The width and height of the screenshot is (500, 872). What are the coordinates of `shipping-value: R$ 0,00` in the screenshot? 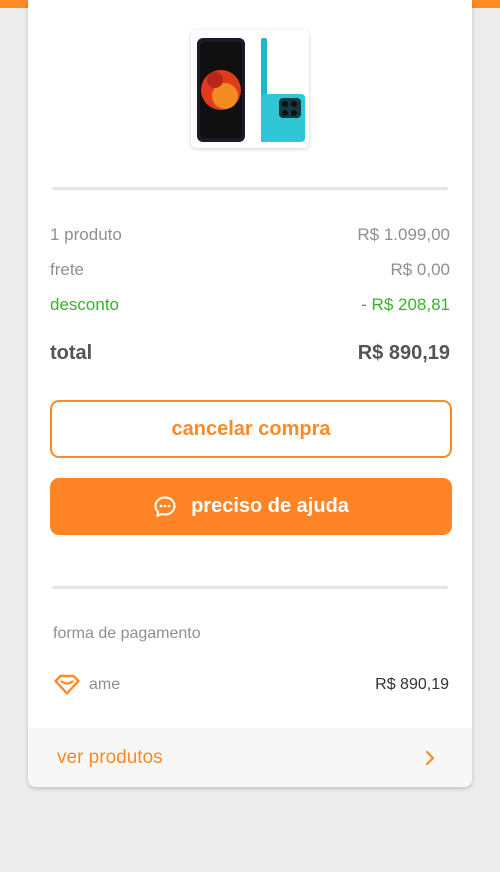 It's located at (420, 269).